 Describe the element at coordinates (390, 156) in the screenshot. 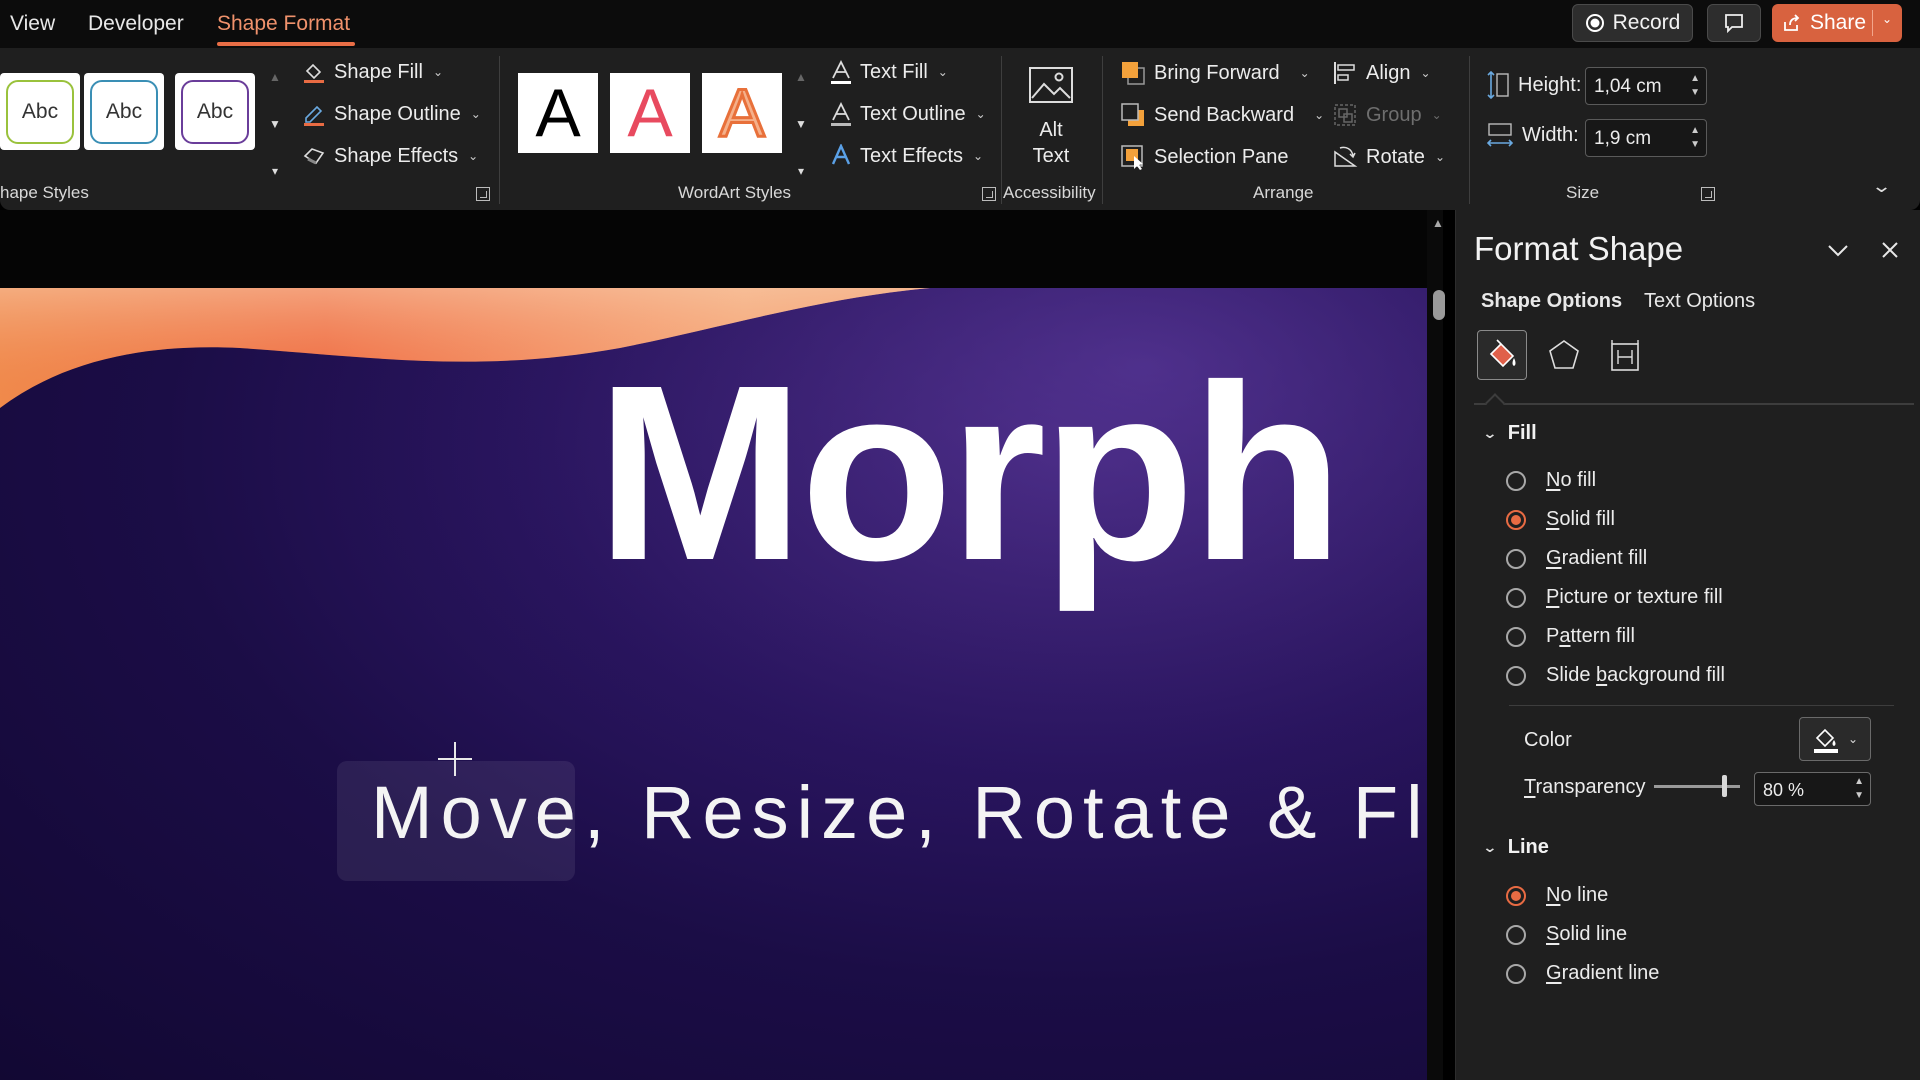

I see `shape-effects-button: Shape Effects ⌄` at that location.